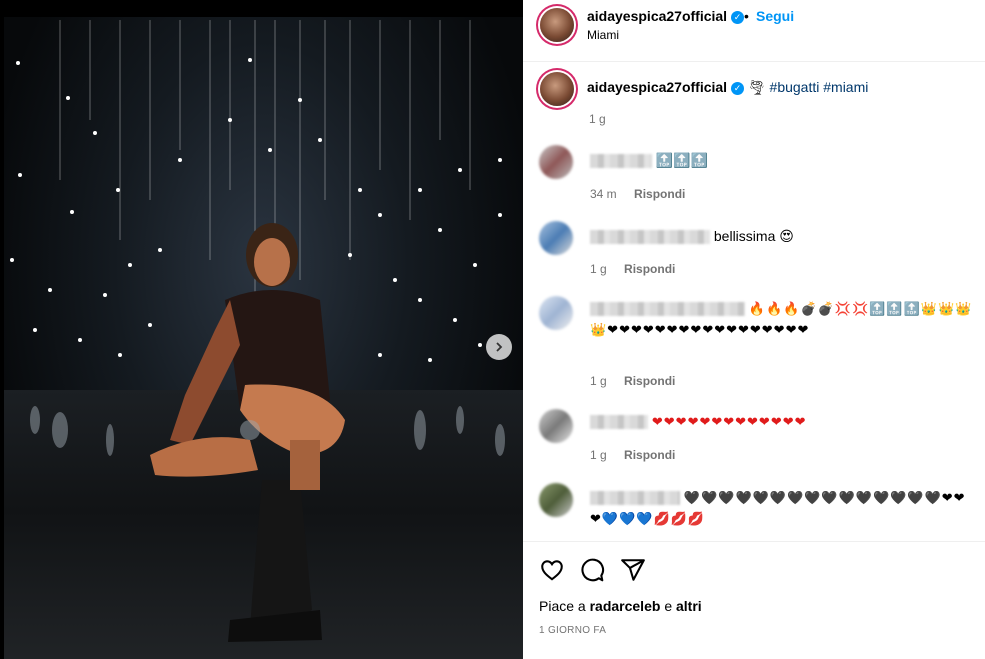 The width and height of the screenshot is (985, 659). What do you see at coordinates (603, 35) in the screenshot?
I see `post-location: Miami` at bounding box center [603, 35].